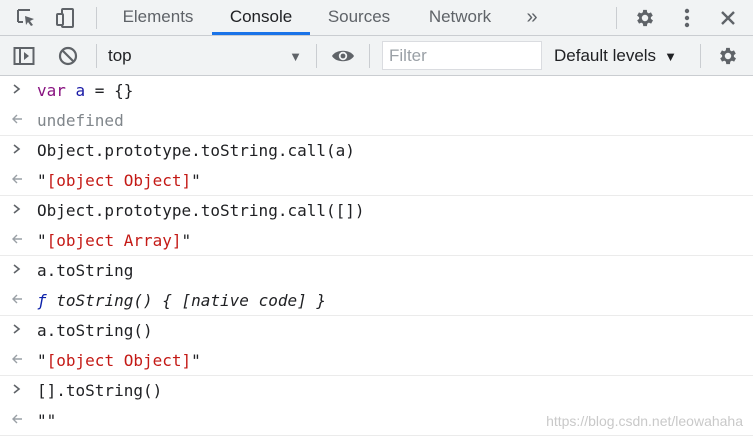 The width and height of the screenshot is (753, 439). I want to click on log-levels-dropdown: Default levels ▼, so click(615, 55).